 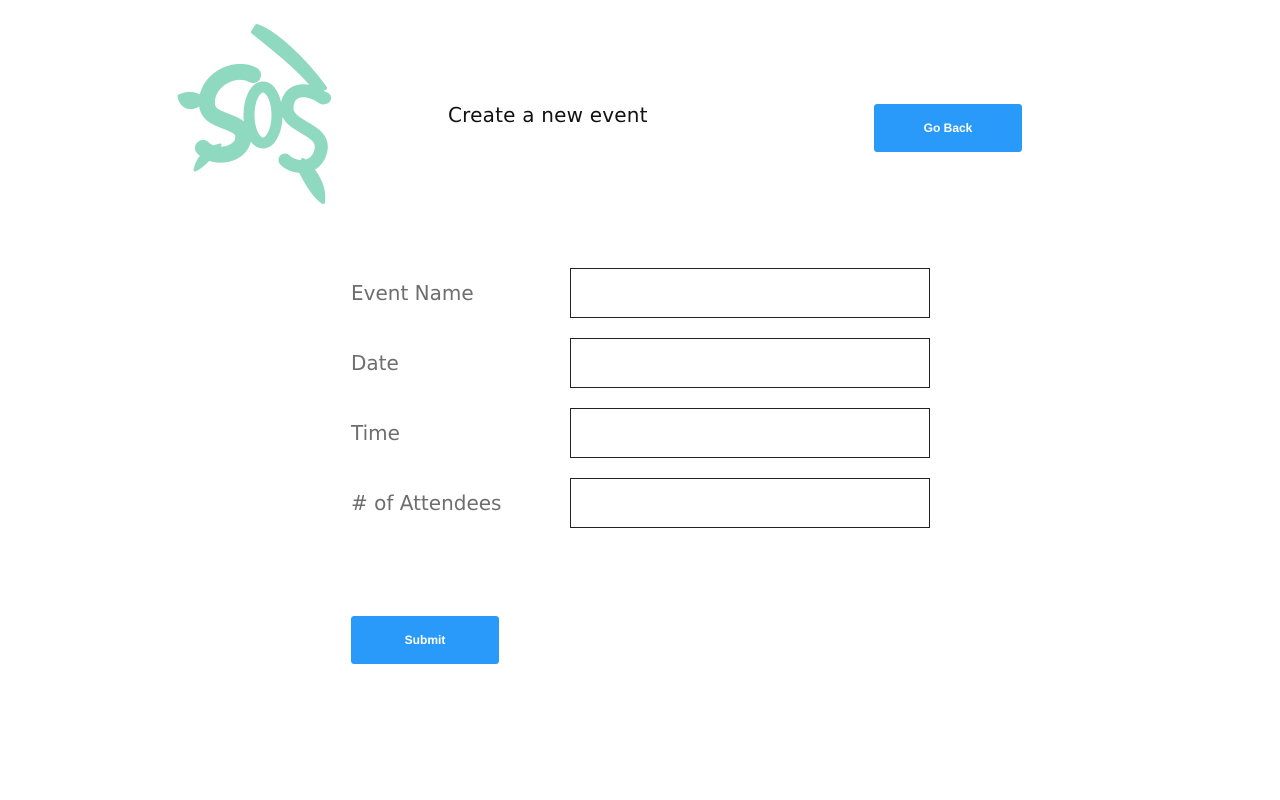 What do you see at coordinates (750, 433) in the screenshot?
I see `time-input` at bounding box center [750, 433].